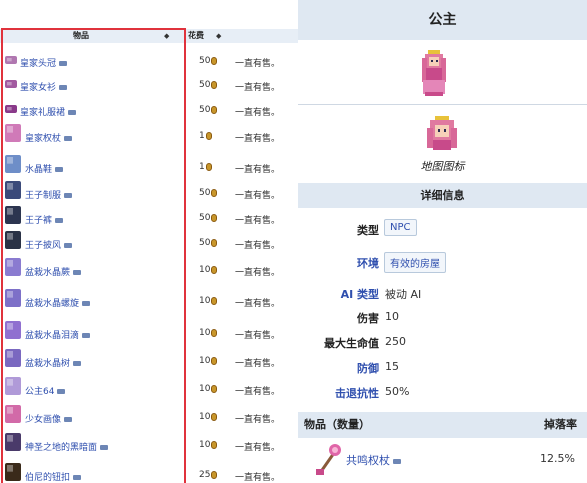 This screenshot has height=483, width=587. What do you see at coordinates (368, 263) in the screenshot?
I see `field-label: 环境` at bounding box center [368, 263].